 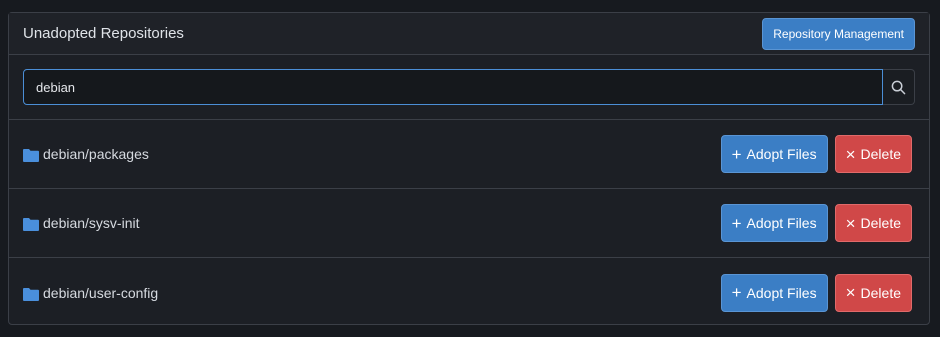 I want to click on repo-name: debian/sysv-init, so click(x=81, y=223).